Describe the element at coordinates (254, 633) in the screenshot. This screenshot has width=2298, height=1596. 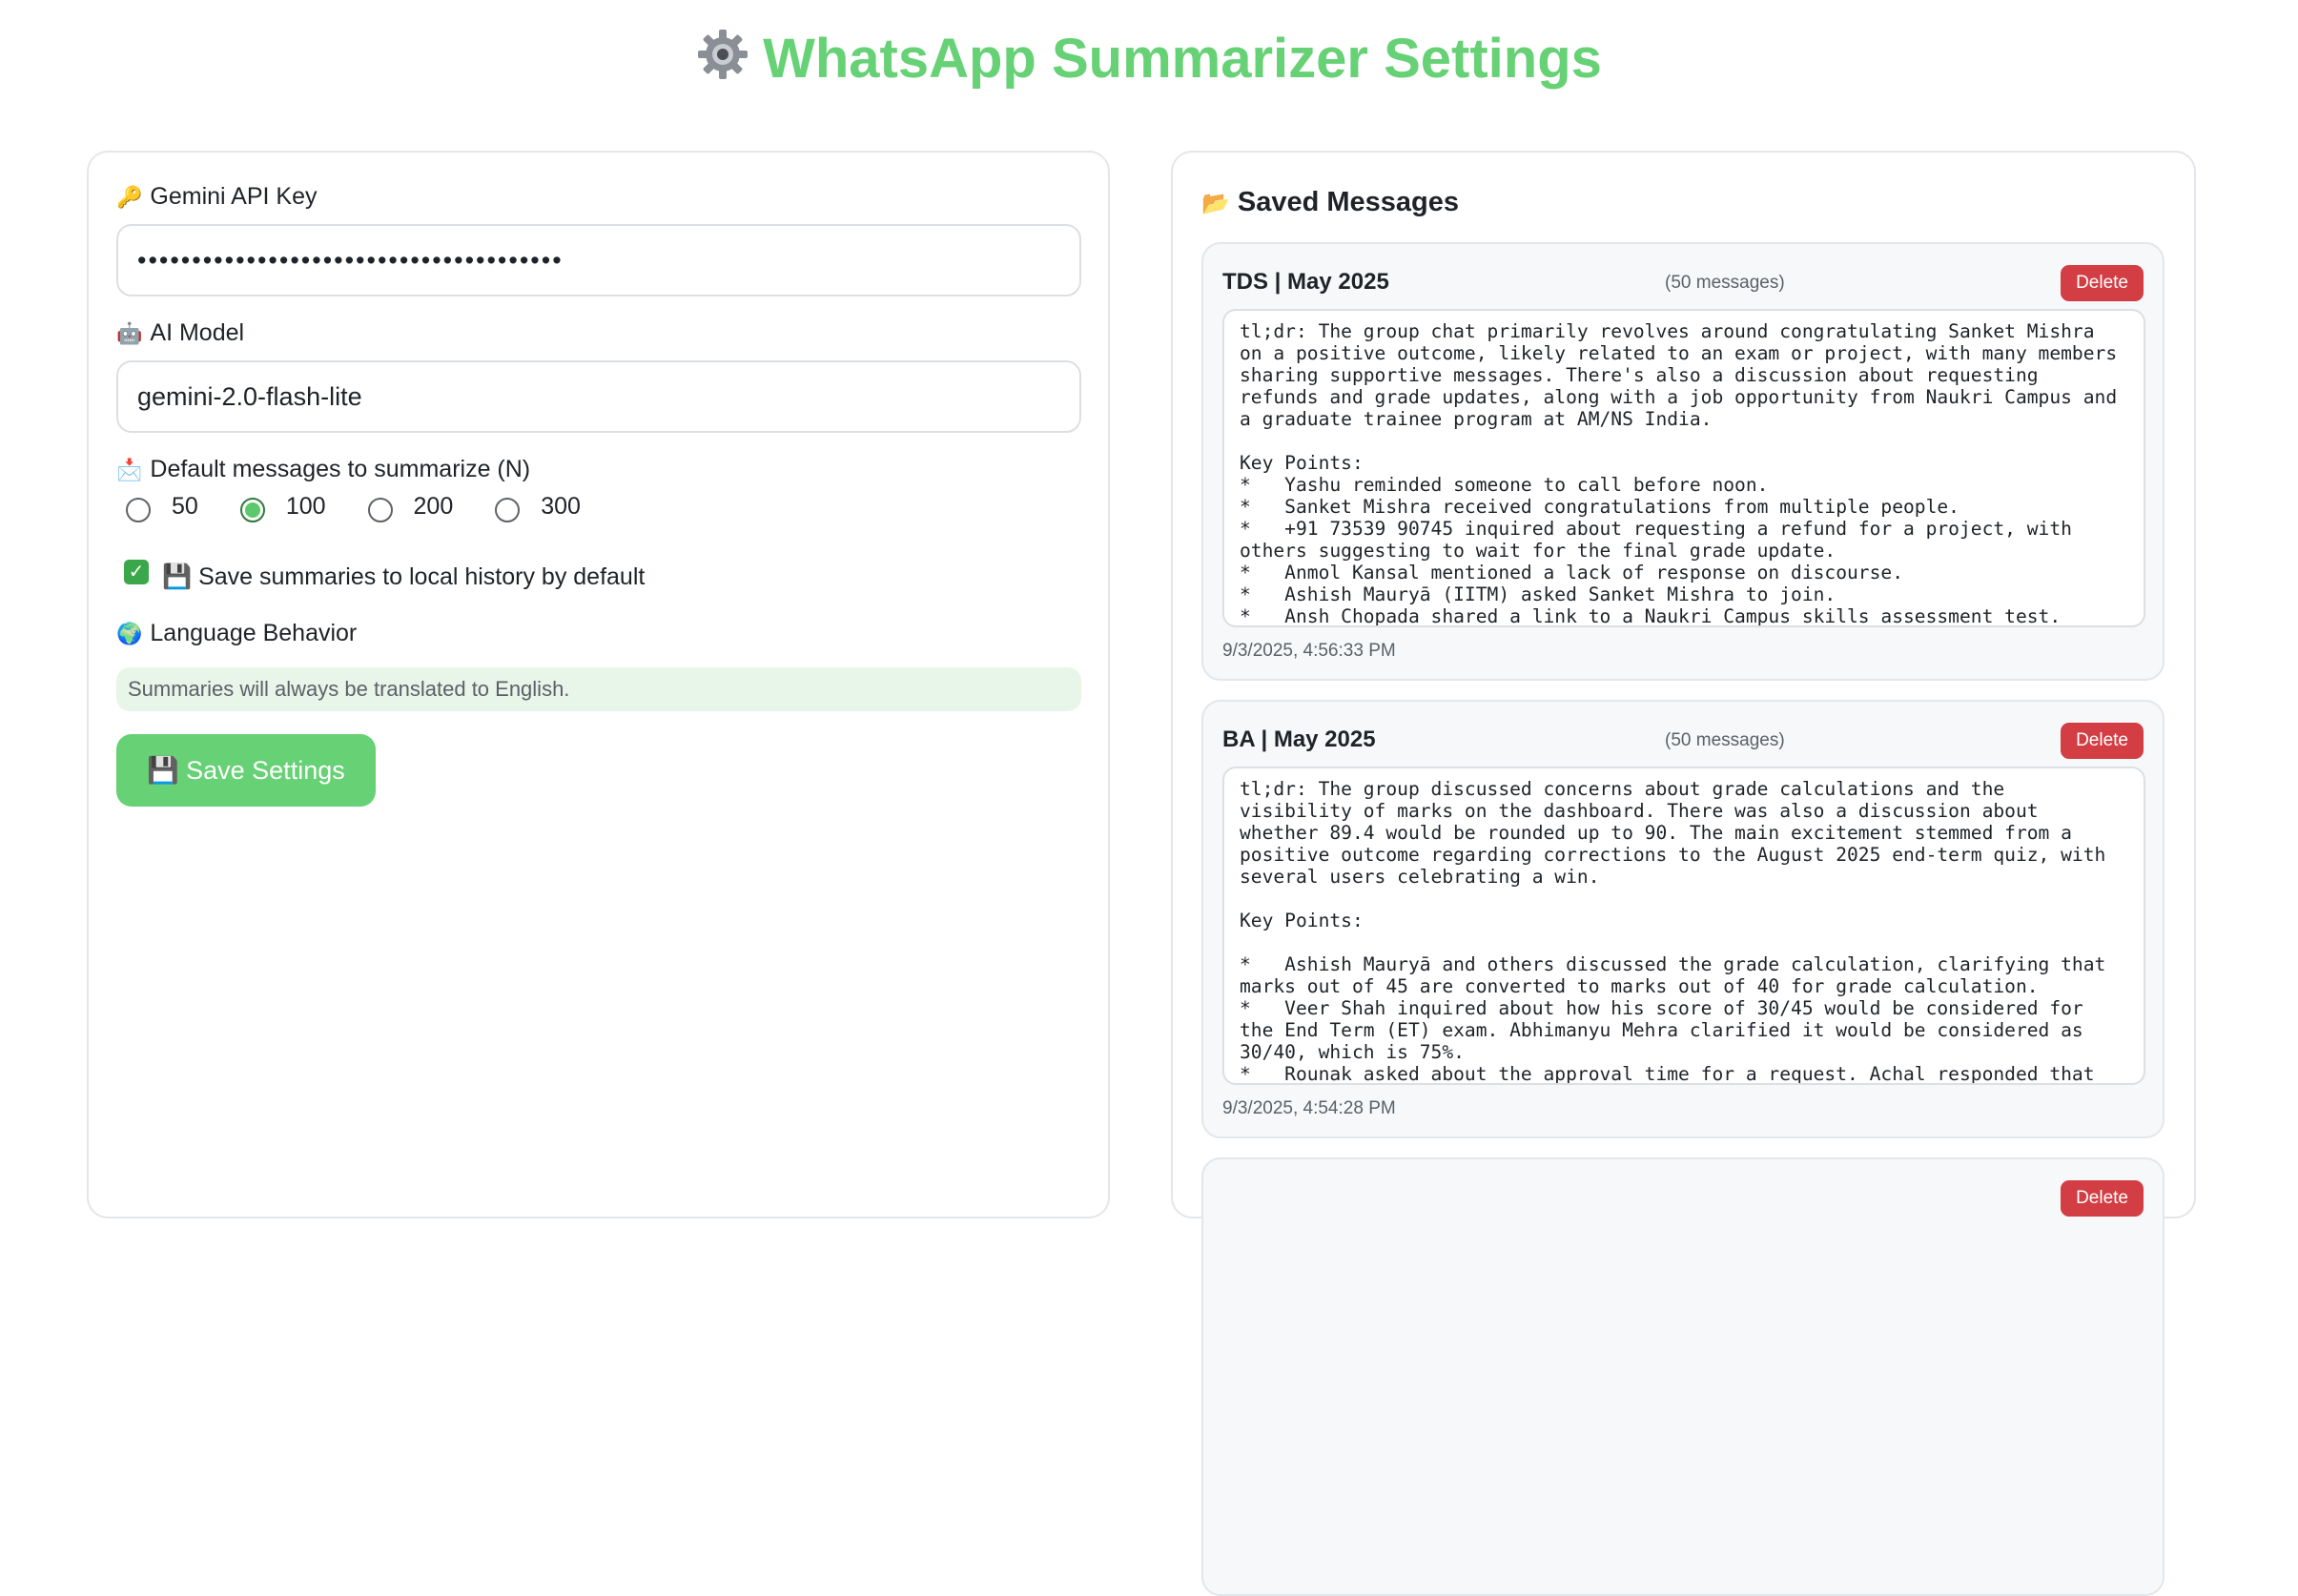
I see `language-label-text: Language Behavior` at that location.